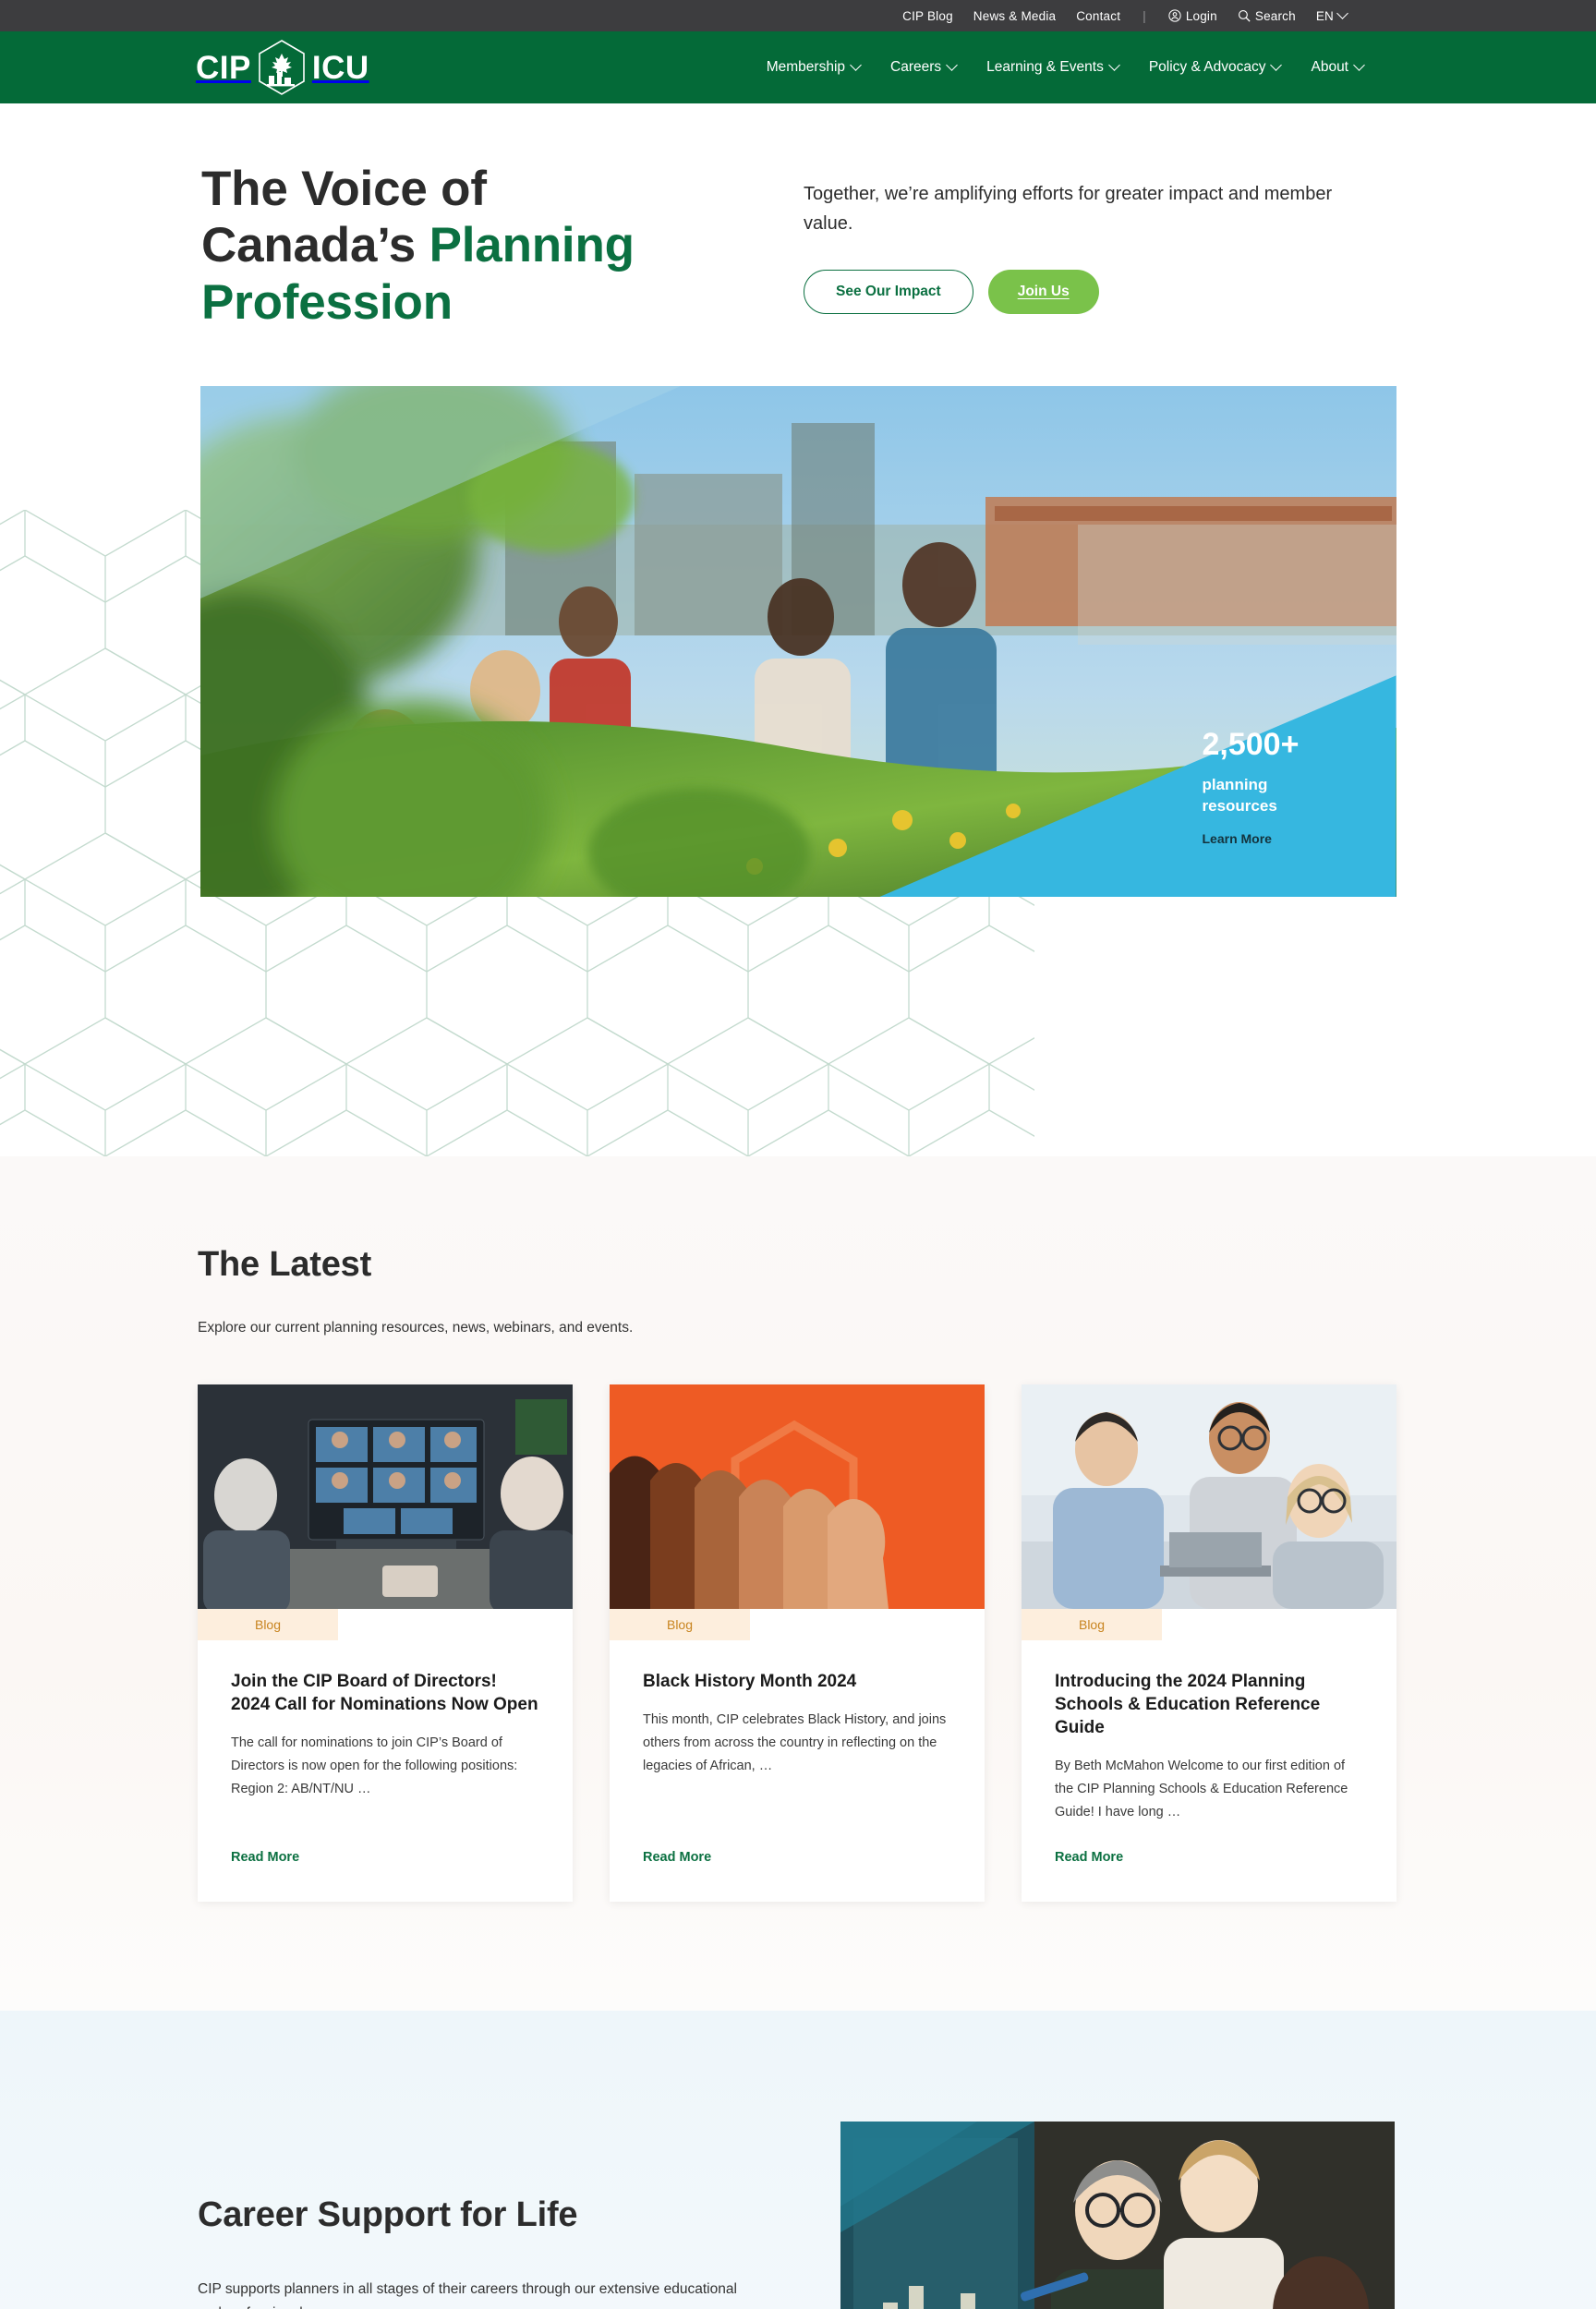 The image size is (1596, 2309). I want to click on nav-label: About, so click(1329, 67).